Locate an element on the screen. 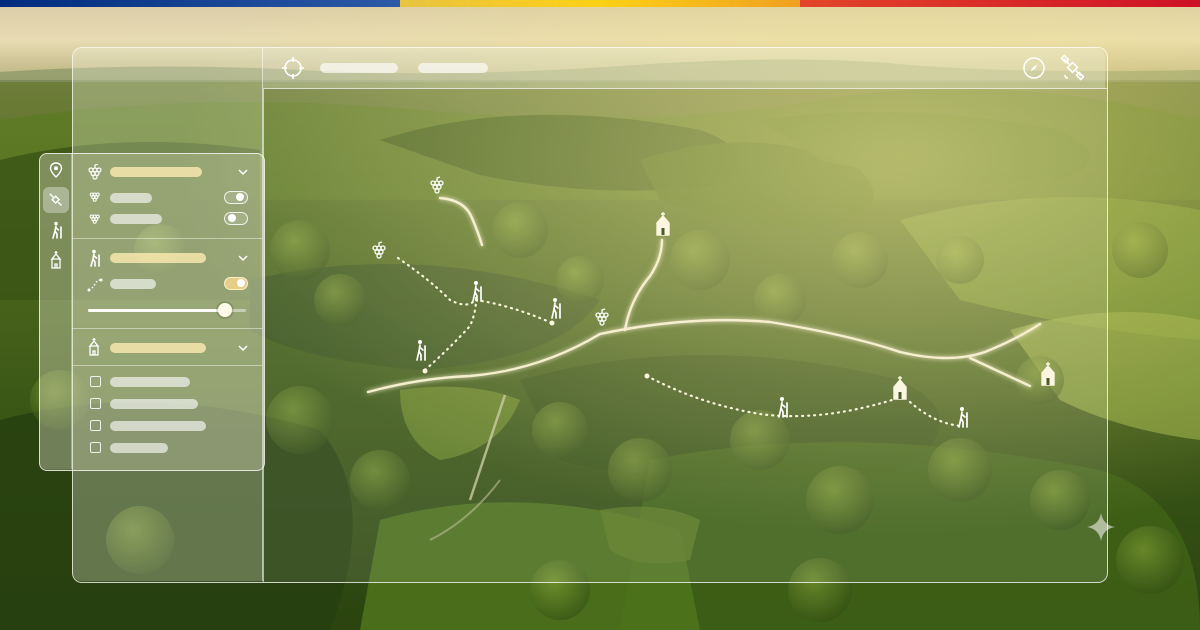 Image resolution: width=1200 pixels, height=630 pixels. tricolor-stripe is located at coordinates (600, 3).